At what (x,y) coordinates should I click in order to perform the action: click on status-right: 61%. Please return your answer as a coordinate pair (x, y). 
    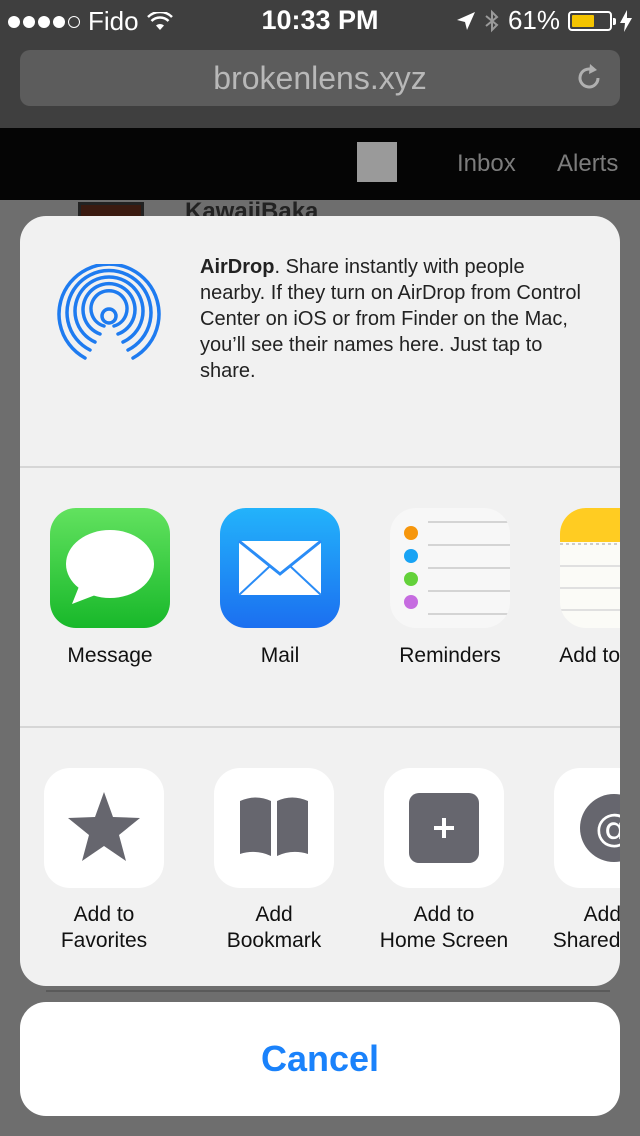
    Looking at the image, I should click on (544, 20).